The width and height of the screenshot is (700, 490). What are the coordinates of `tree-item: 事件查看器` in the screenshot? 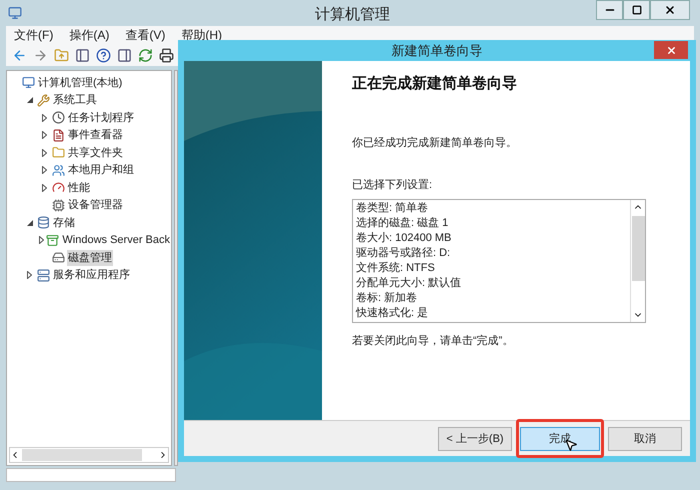 It's located at (95, 135).